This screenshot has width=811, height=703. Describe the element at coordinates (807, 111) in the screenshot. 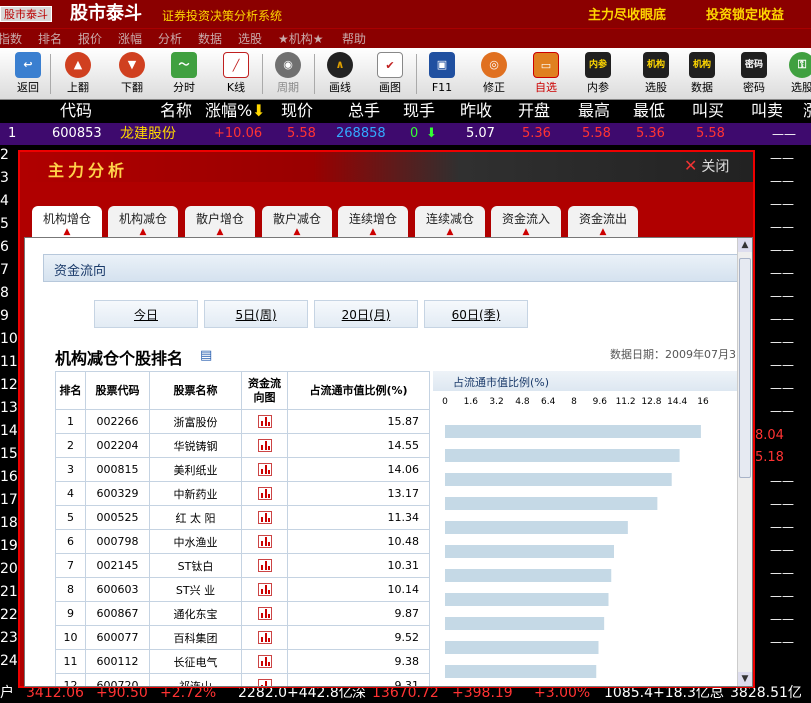

I see `col-more: 涨` at that location.